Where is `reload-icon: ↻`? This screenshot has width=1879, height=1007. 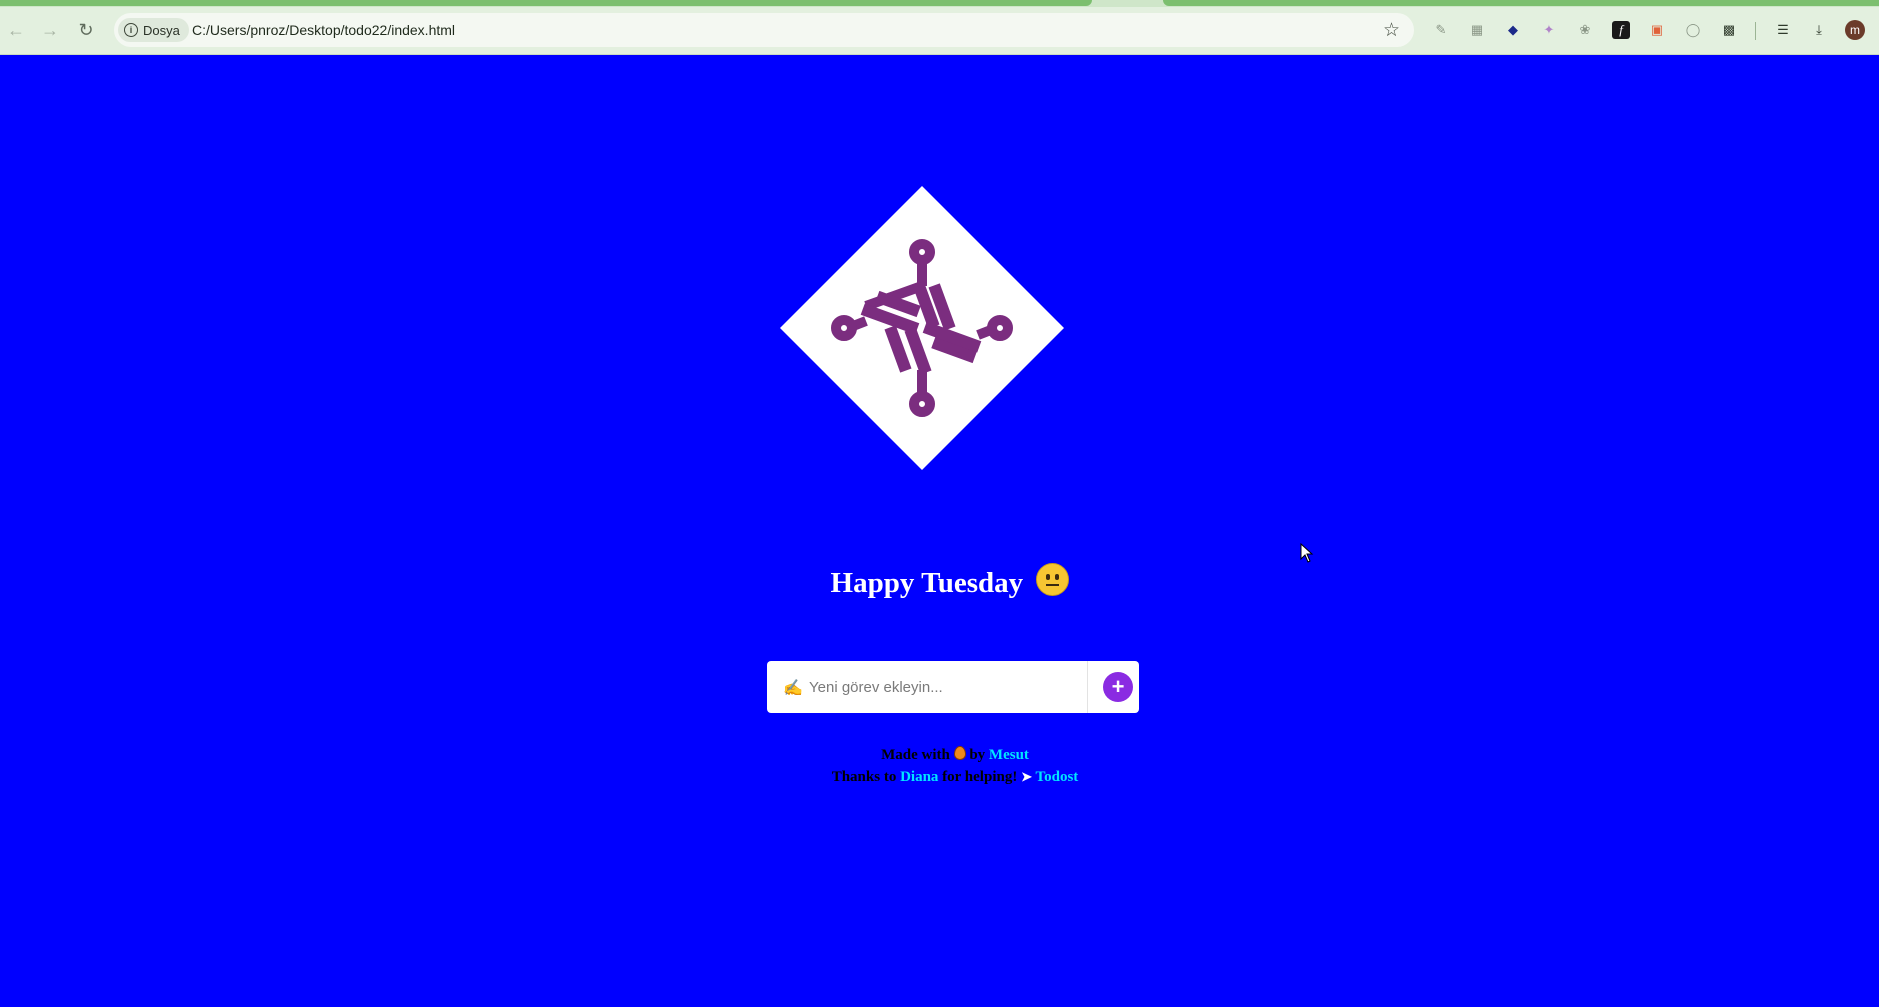 reload-icon: ↻ is located at coordinates (86, 30).